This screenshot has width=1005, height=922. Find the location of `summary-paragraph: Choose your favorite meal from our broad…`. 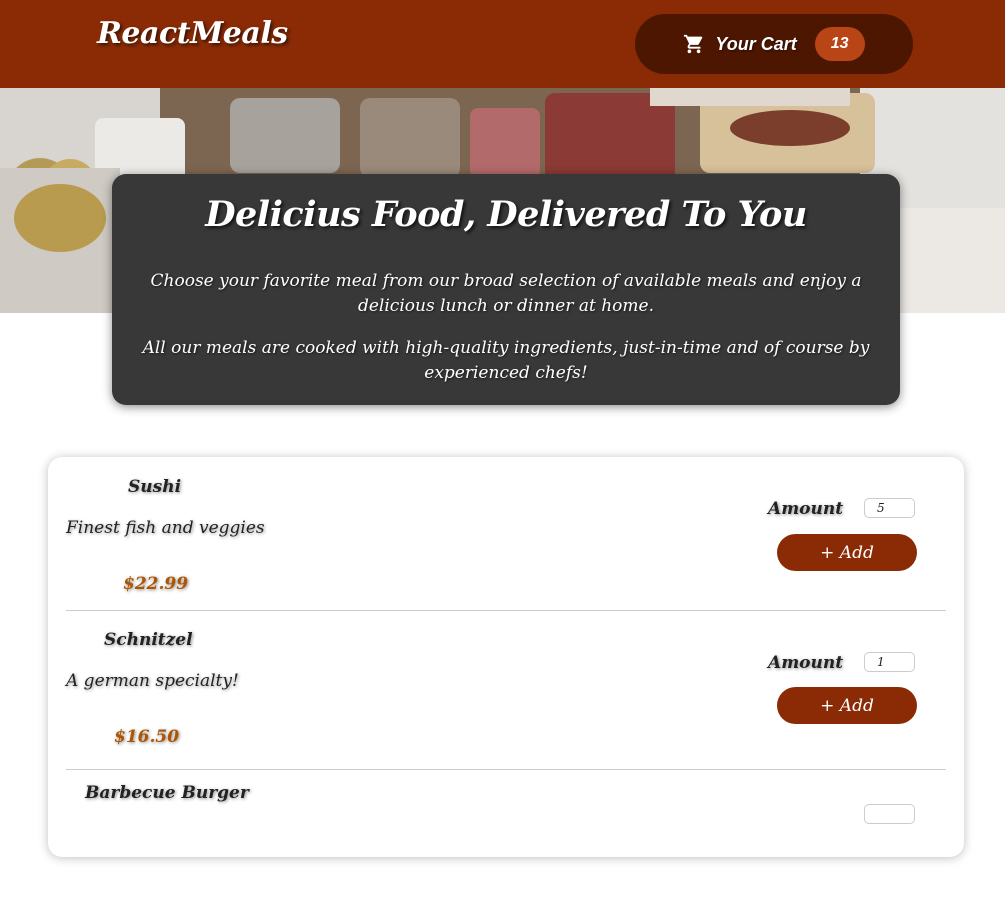

summary-paragraph: Choose your favorite meal from our broad… is located at coordinates (506, 293).